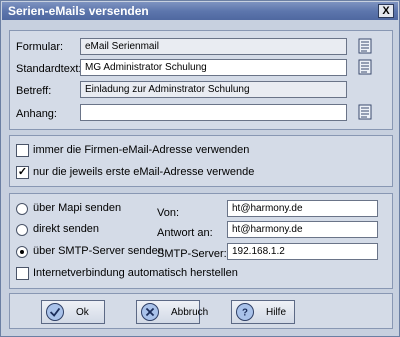 Image resolution: width=400 pixels, height=337 pixels. Describe the element at coordinates (200, 11) in the screenshot. I see `title-bar: Serien-eMails versenden X` at that location.